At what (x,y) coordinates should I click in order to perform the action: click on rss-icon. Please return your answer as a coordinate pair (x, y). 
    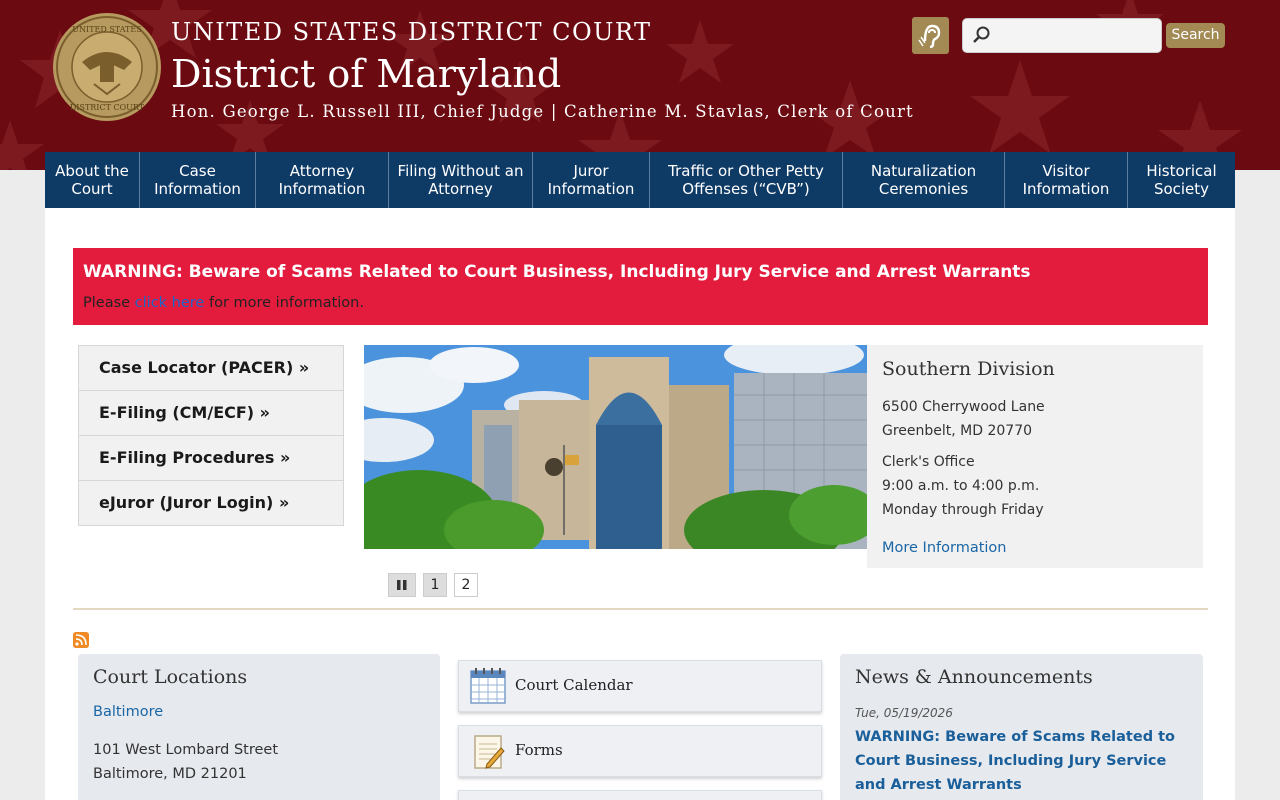
    Looking at the image, I should click on (81, 640).